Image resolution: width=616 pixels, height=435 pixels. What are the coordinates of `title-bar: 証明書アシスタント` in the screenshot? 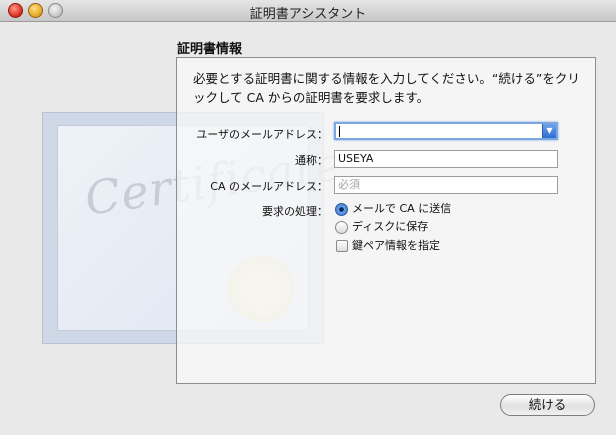 It's located at (308, 11).